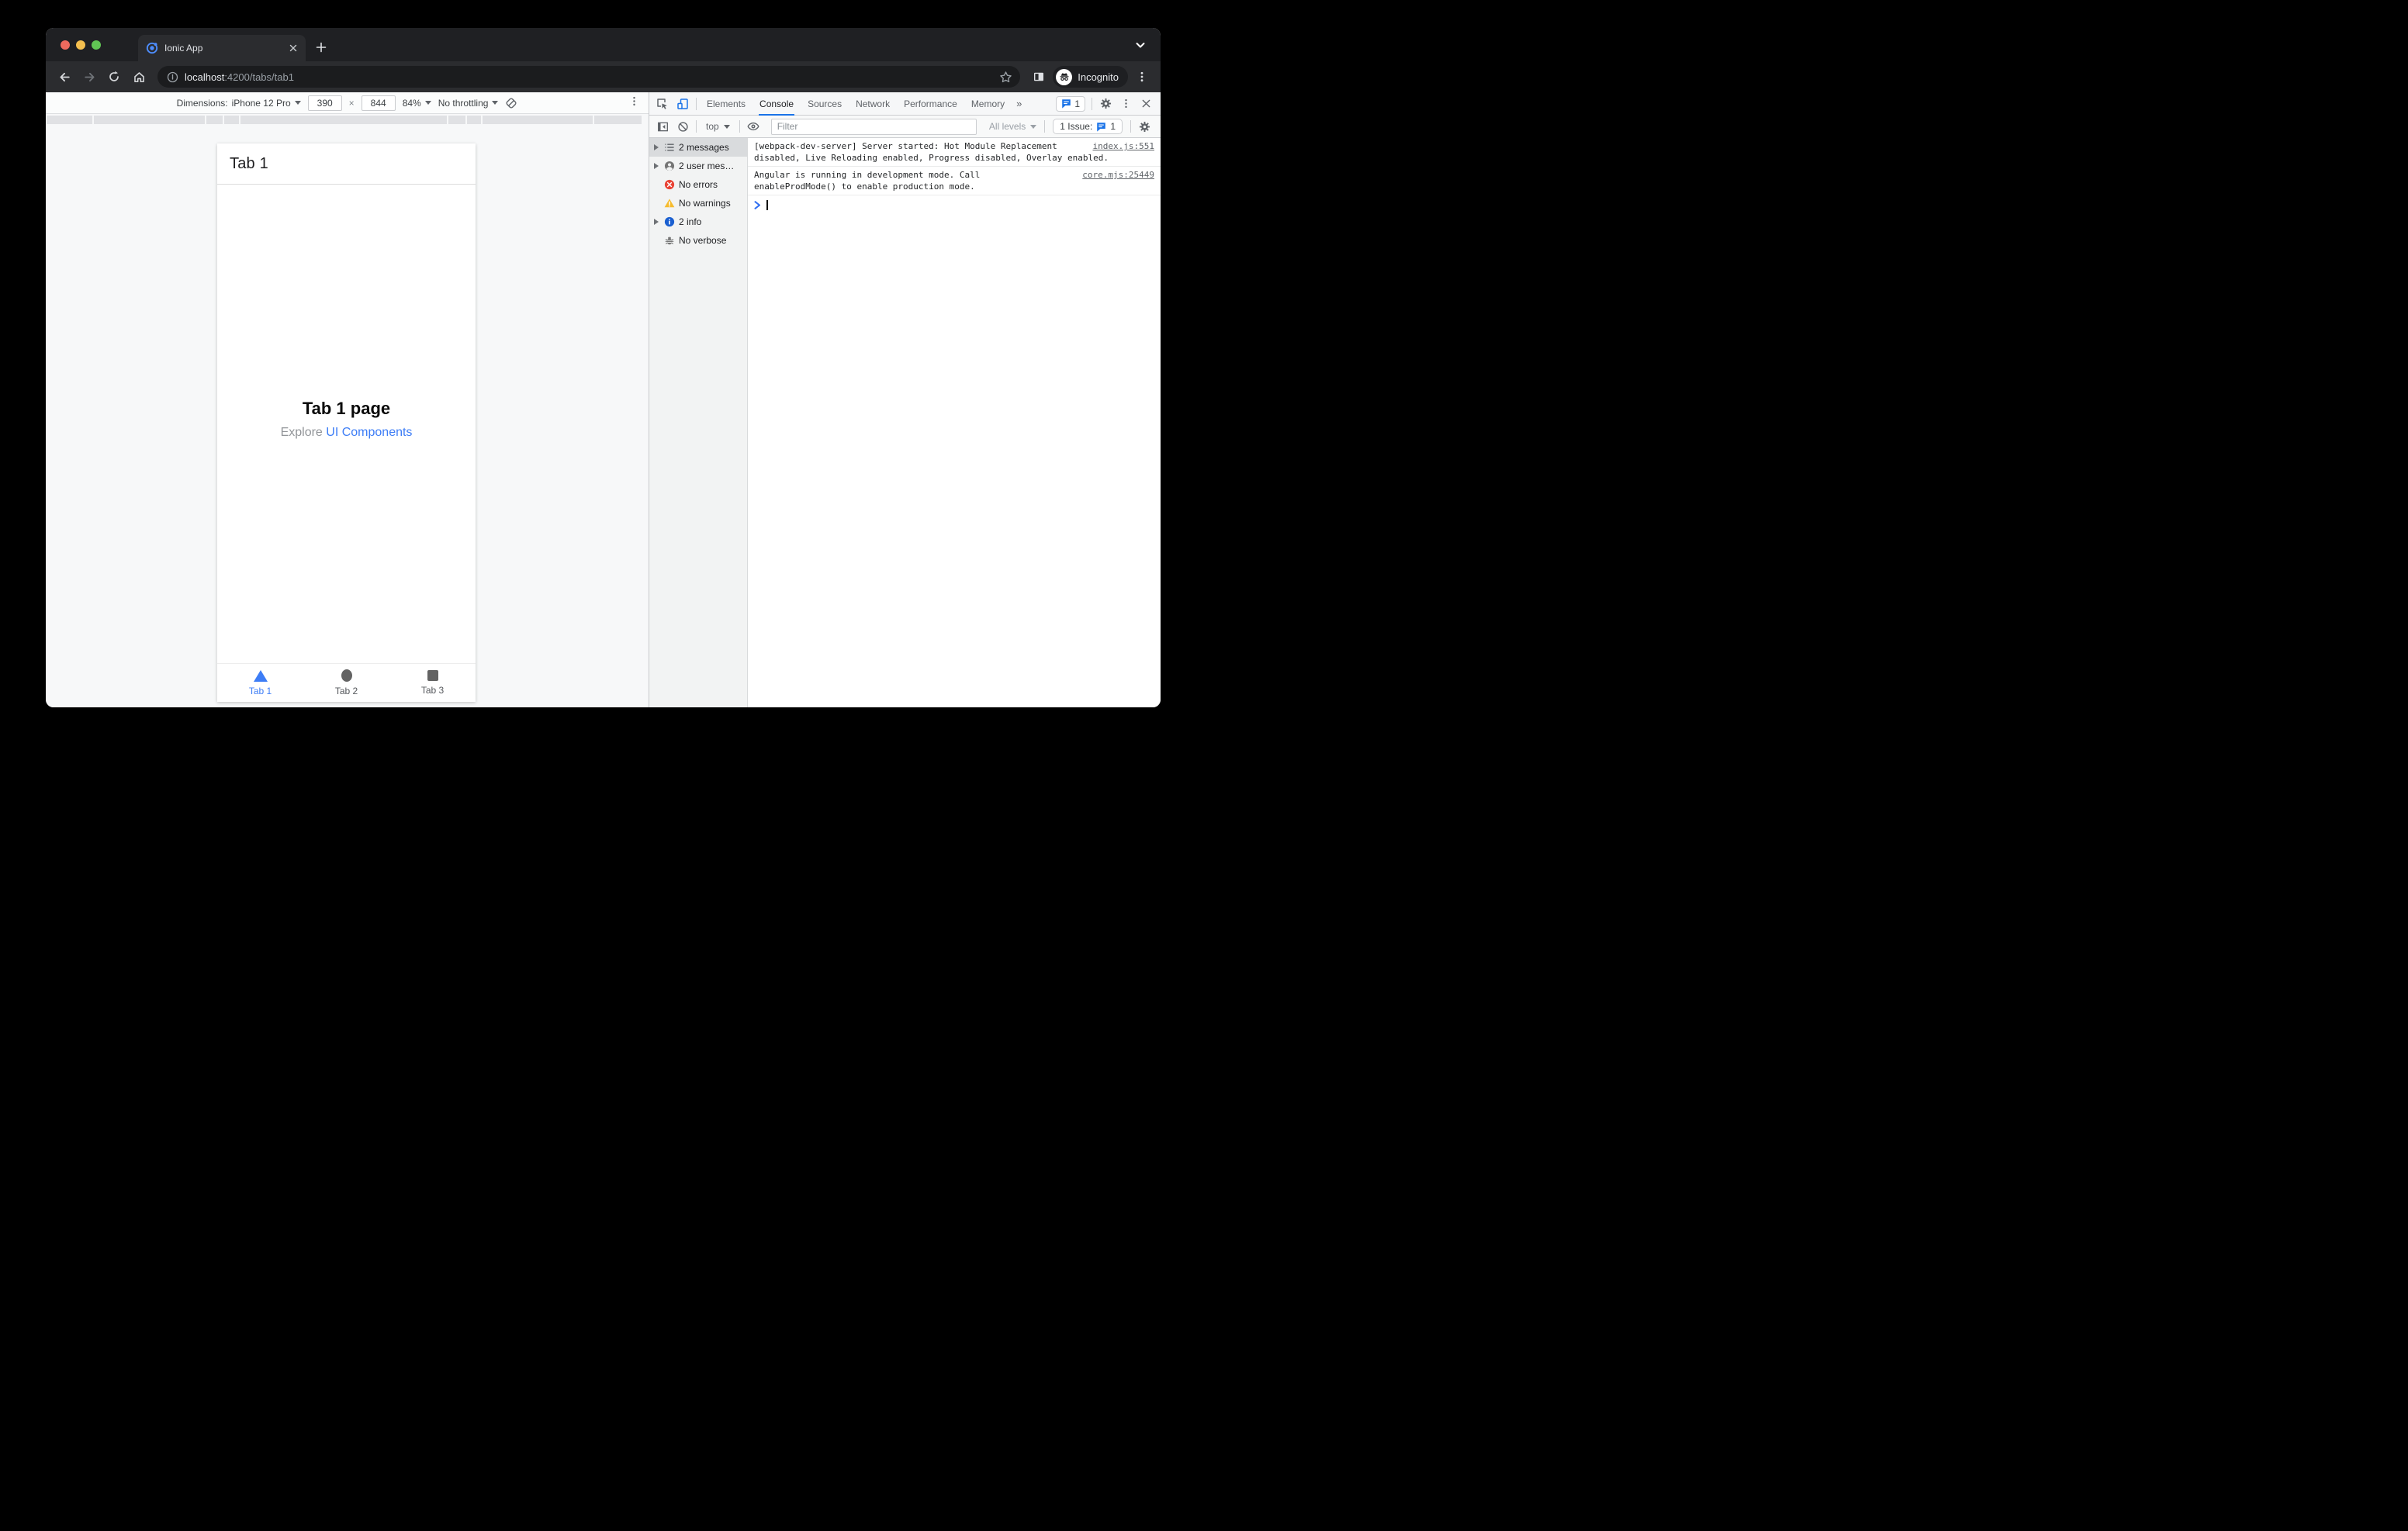 The height and width of the screenshot is (1531, 2408). I want to click on console-sidebar-icon, so click(662, 126).